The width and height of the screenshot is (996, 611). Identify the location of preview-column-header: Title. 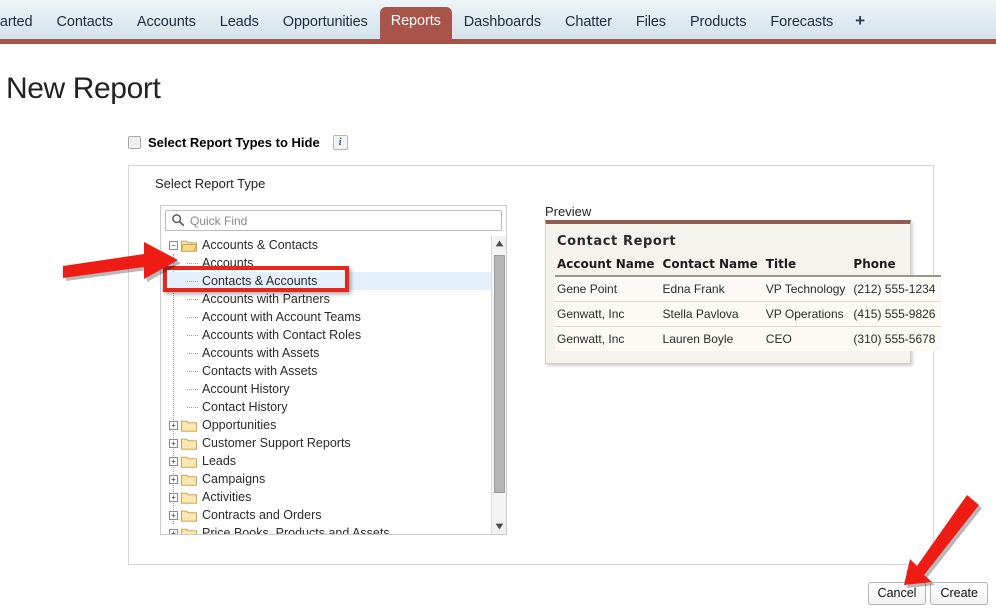
(807, 267).